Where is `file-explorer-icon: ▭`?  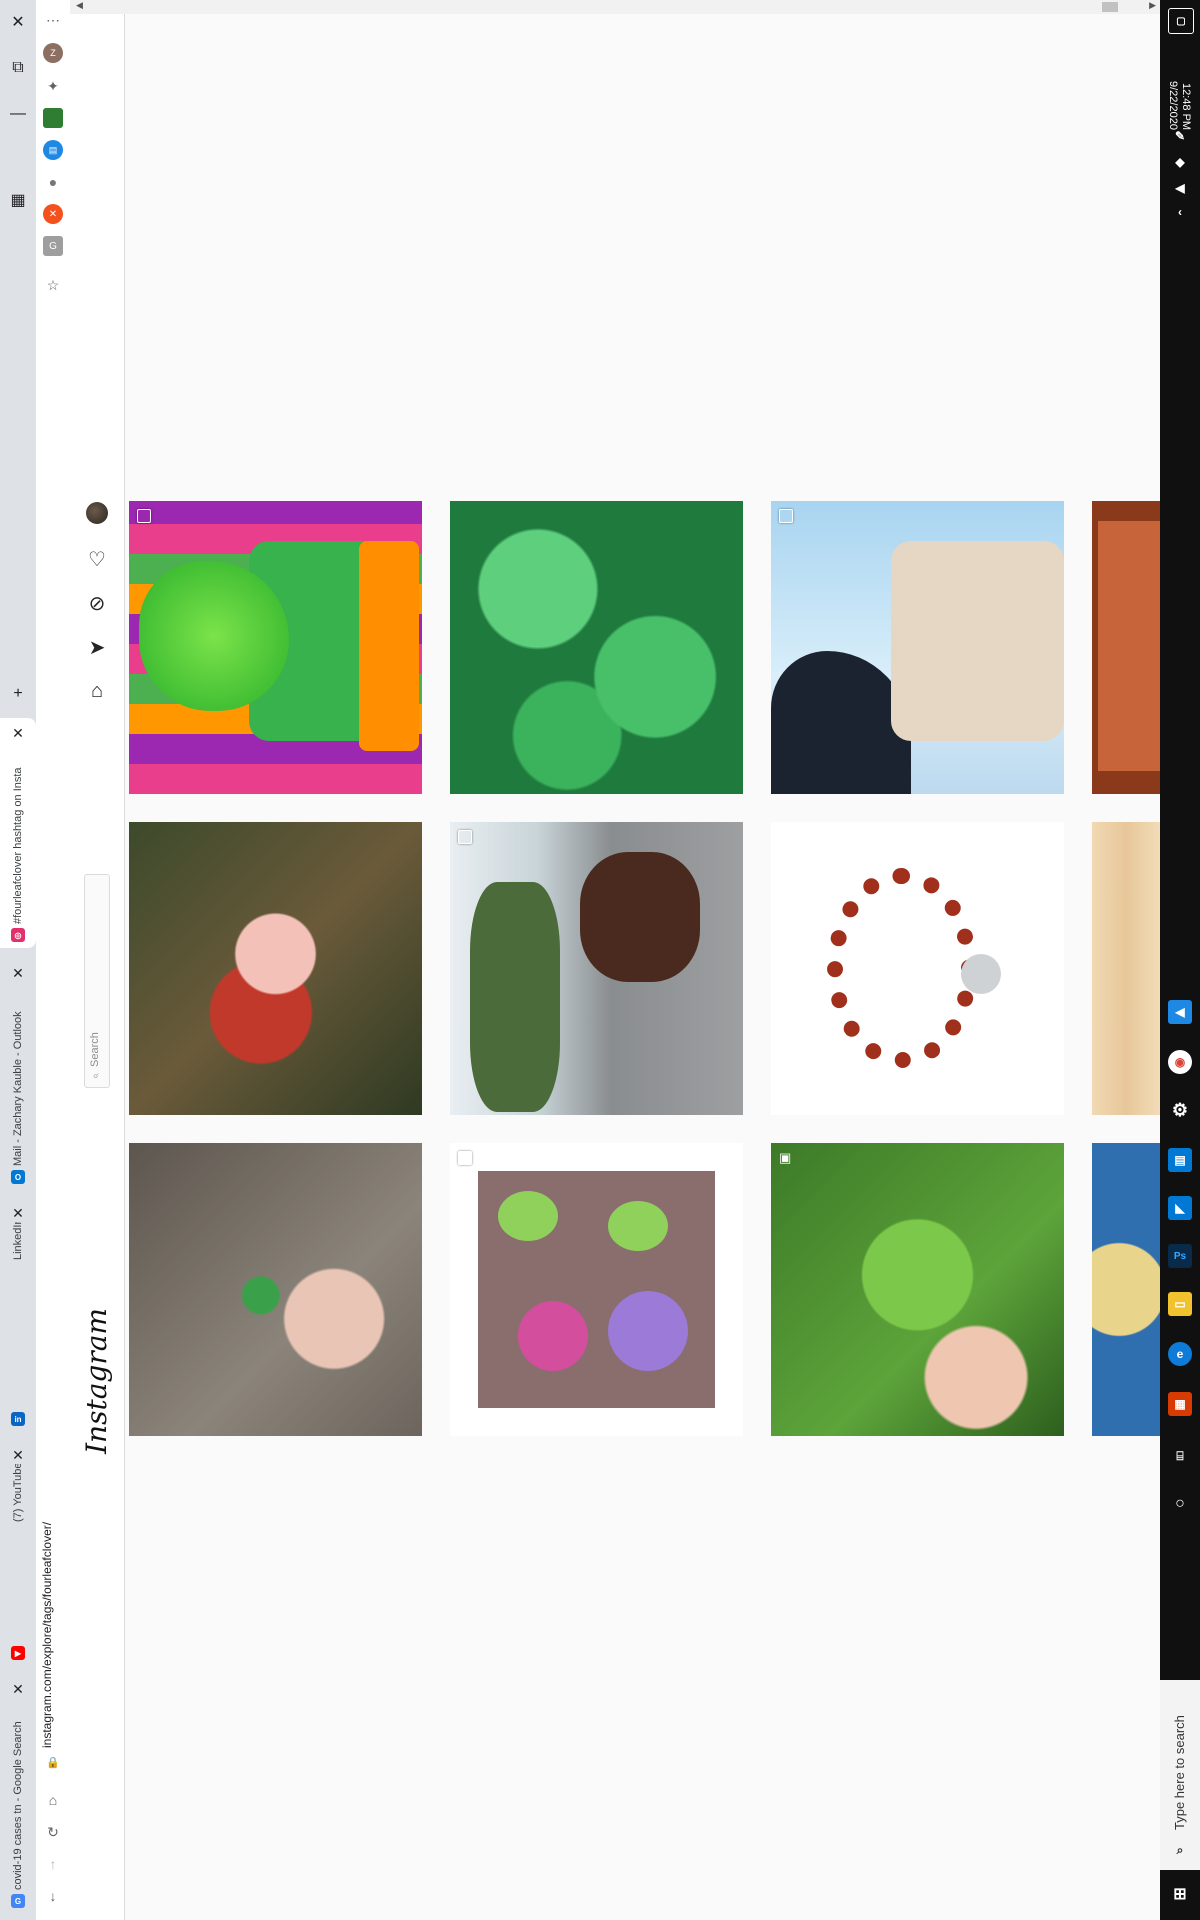 file-explorer-icon: ▭ is located at coordinates (1180, 1304).